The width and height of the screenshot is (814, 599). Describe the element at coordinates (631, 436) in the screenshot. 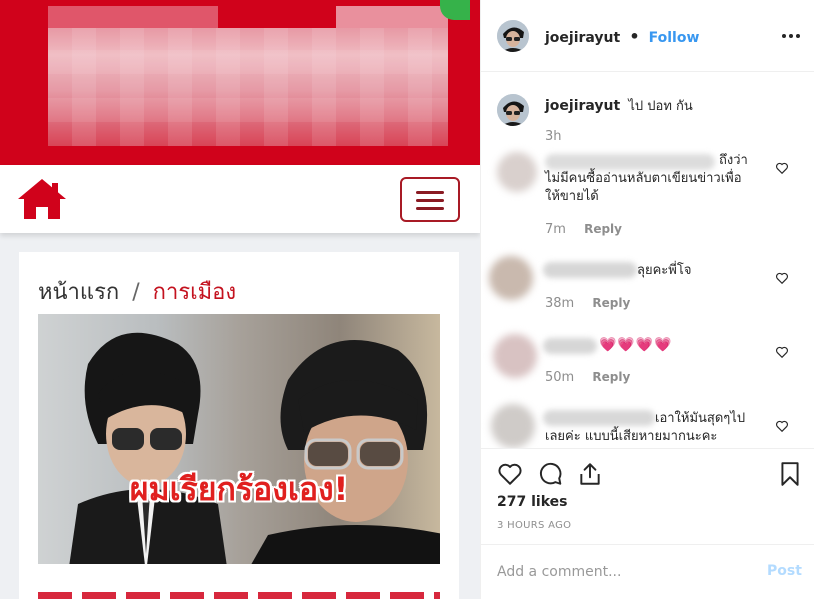

I see `comment-text: เลยค่ะ แบบนี้เสียหายมากนะคะ` at that location.